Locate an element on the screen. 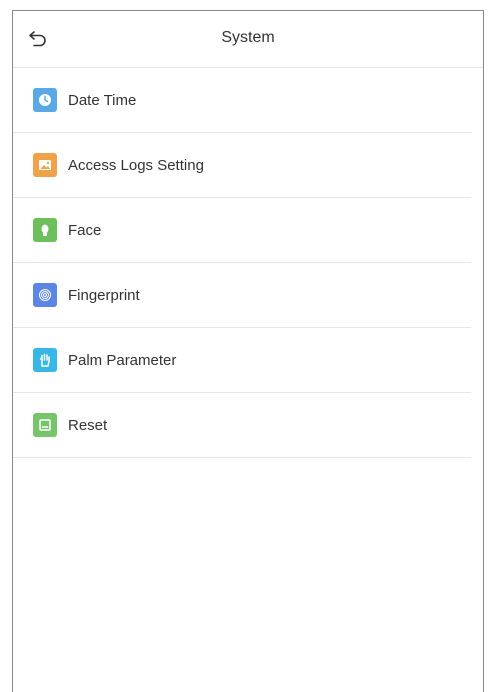 The height and width of the screenshot is (692, 493). face-icon is located at coordinates (45, 230).